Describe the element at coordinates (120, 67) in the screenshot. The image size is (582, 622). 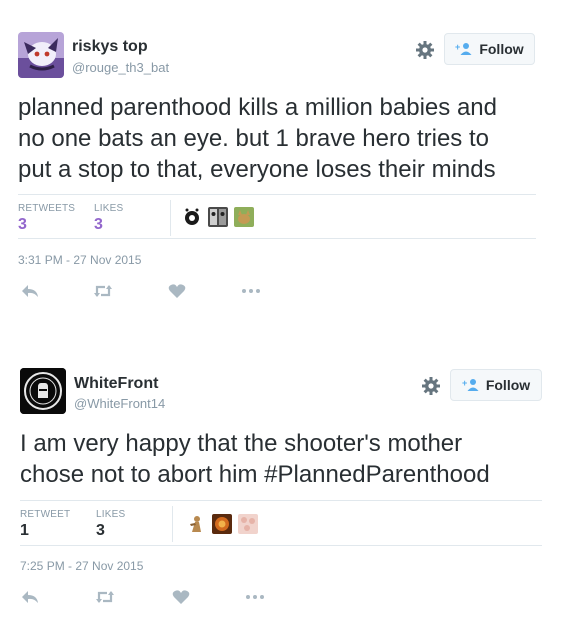
I see `username: @rouge_th3_bat` at that location.